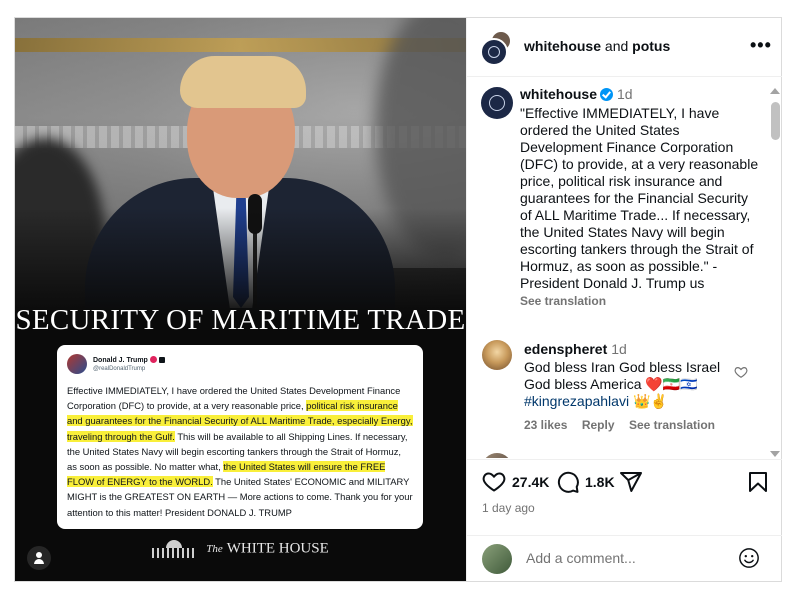 The height and width of the screenshot is (599, 800). What do you see at coordinates (565, 349) in the screenshot?
I see `comment-username: edenspheret` at bounding box center [565, 349].